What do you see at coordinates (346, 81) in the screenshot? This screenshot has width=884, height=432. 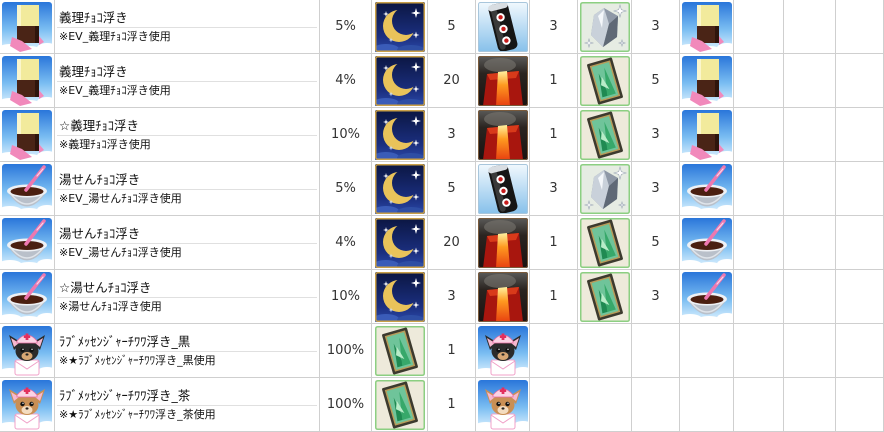 I see `success-rate: 4%` at bounding box center [346, 81].